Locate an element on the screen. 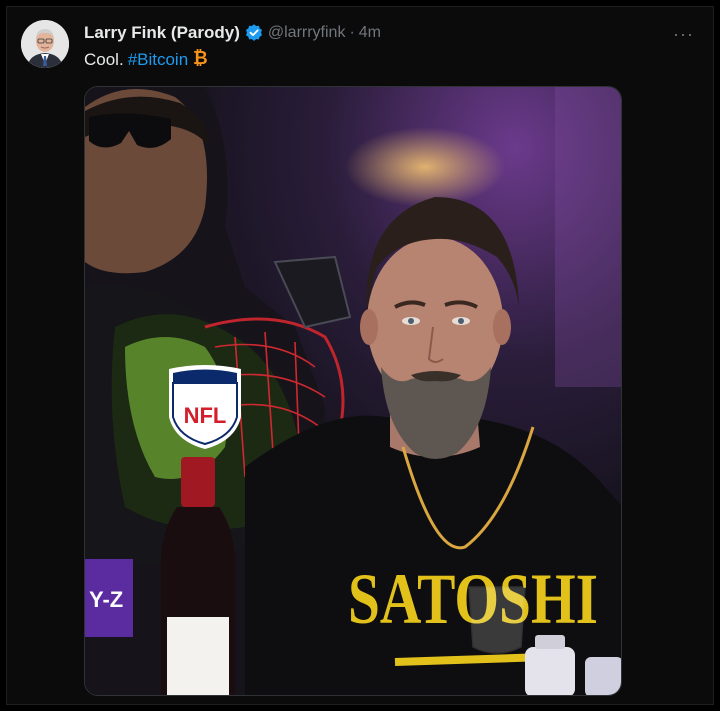 Image resolution: width=720 pixels, height=711 pixels. avatar is located at coordinates (45, 44).